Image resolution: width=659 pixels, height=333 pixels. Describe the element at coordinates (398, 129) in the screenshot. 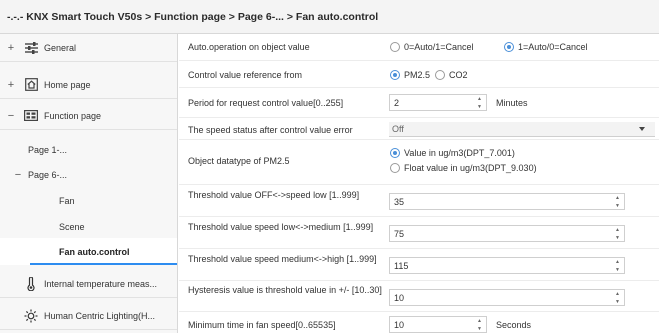

I see `dropdown-value: Off` at that location.